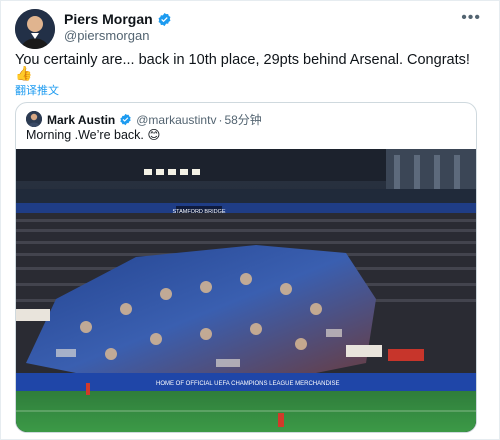 The image size is (500, 440). I want to click on quoted-author-avatar, so click(34, 119).